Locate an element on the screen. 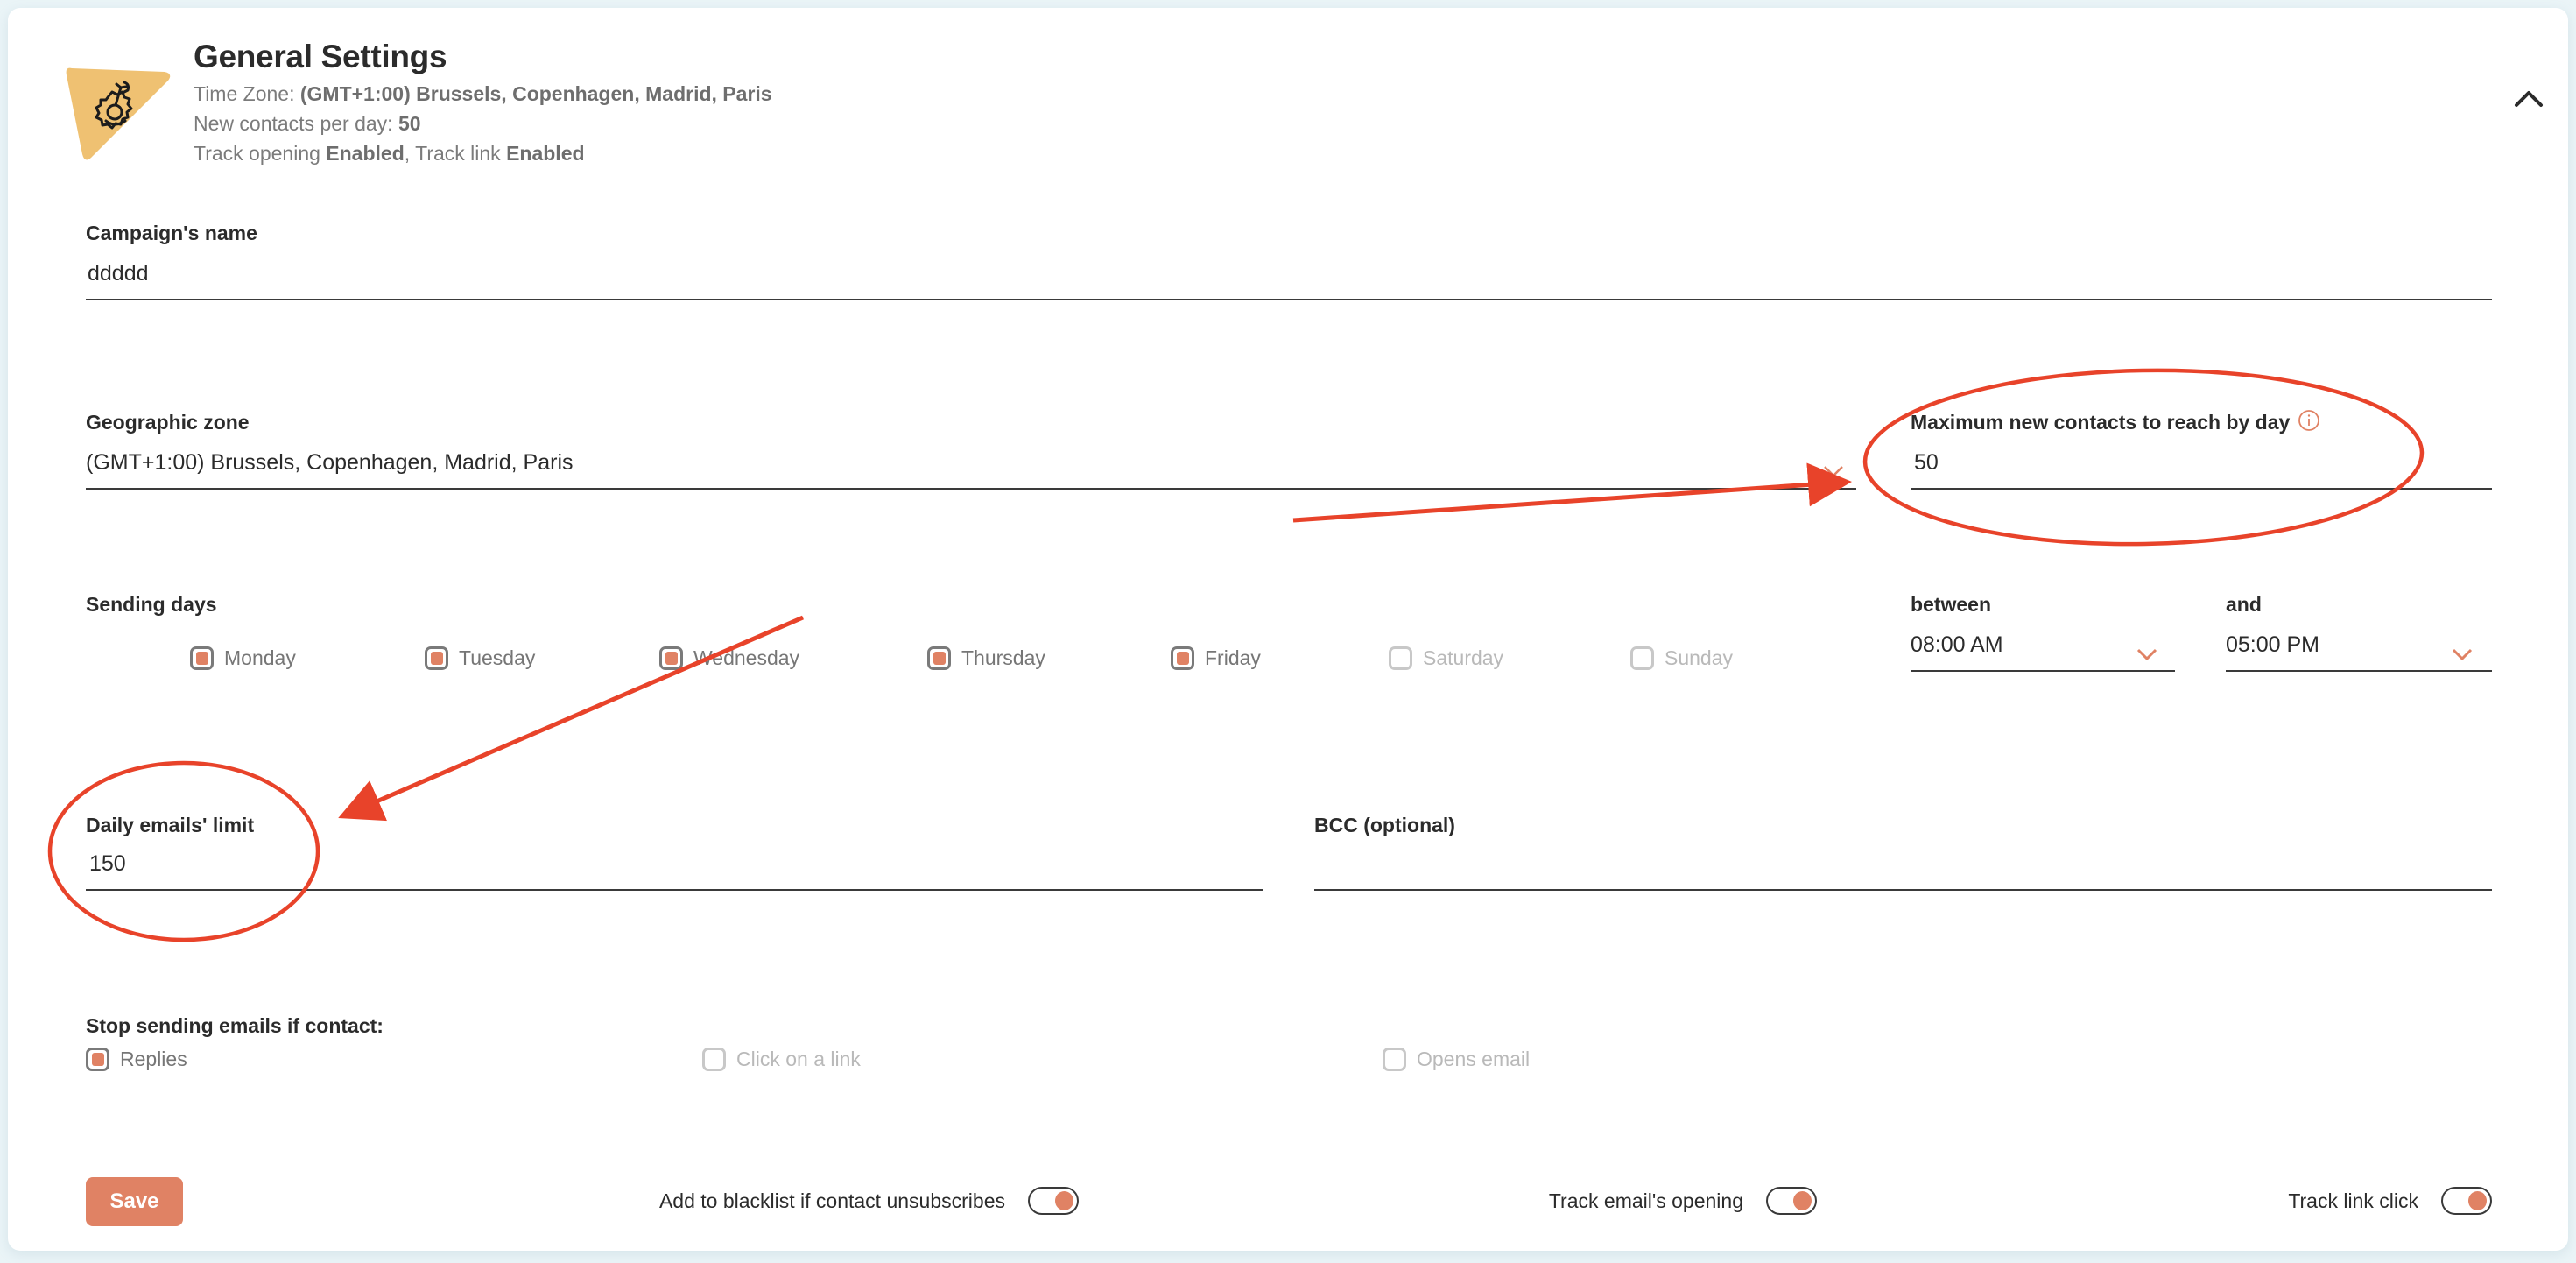  day-checkbox-wednesday: Wednesday is located at coordinates (729, 658).